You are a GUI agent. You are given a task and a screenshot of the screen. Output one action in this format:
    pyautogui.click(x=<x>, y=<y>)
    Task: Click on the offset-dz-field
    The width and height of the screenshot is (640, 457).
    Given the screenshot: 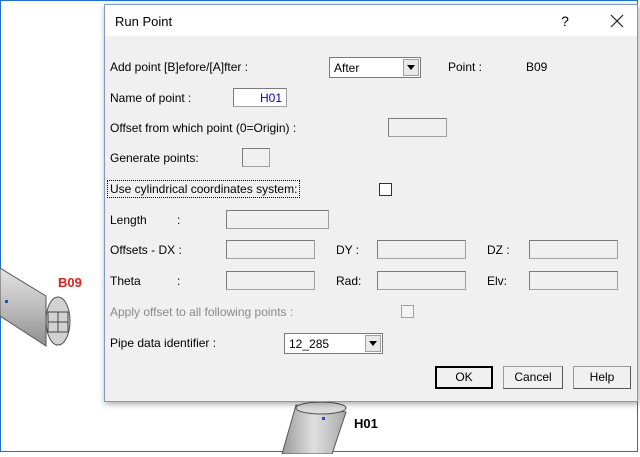 What is the action you would take?
    pyautogui.click(x=573, y=249)
    